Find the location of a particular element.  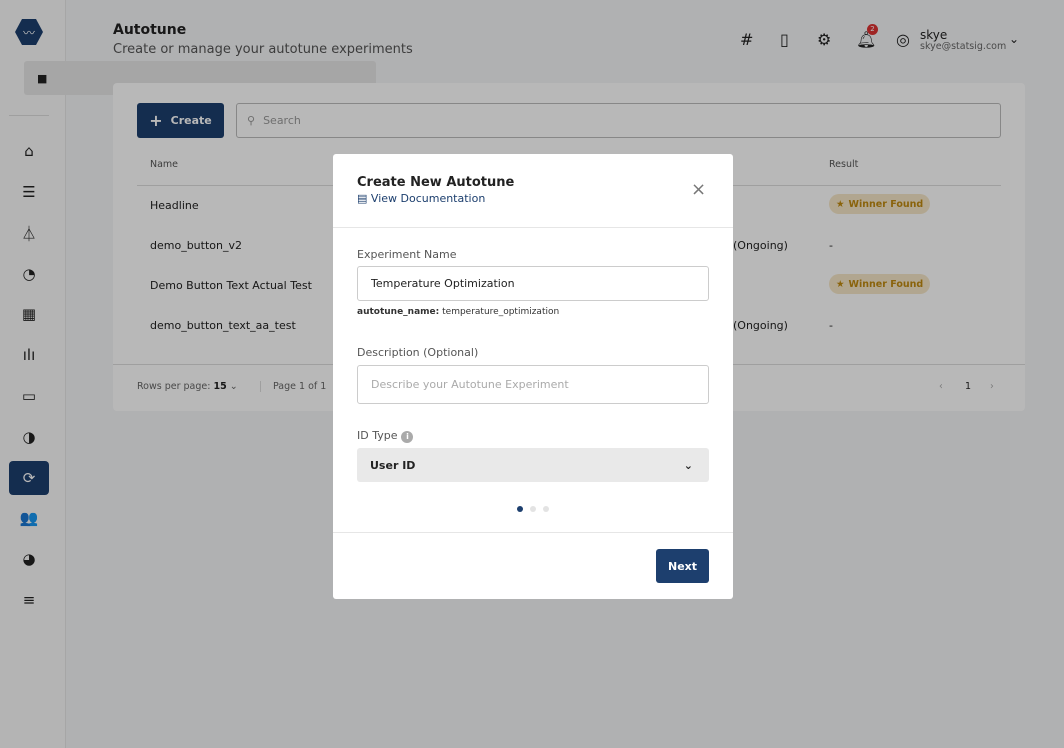

next-button: Next is located at coordinates (682, 566).